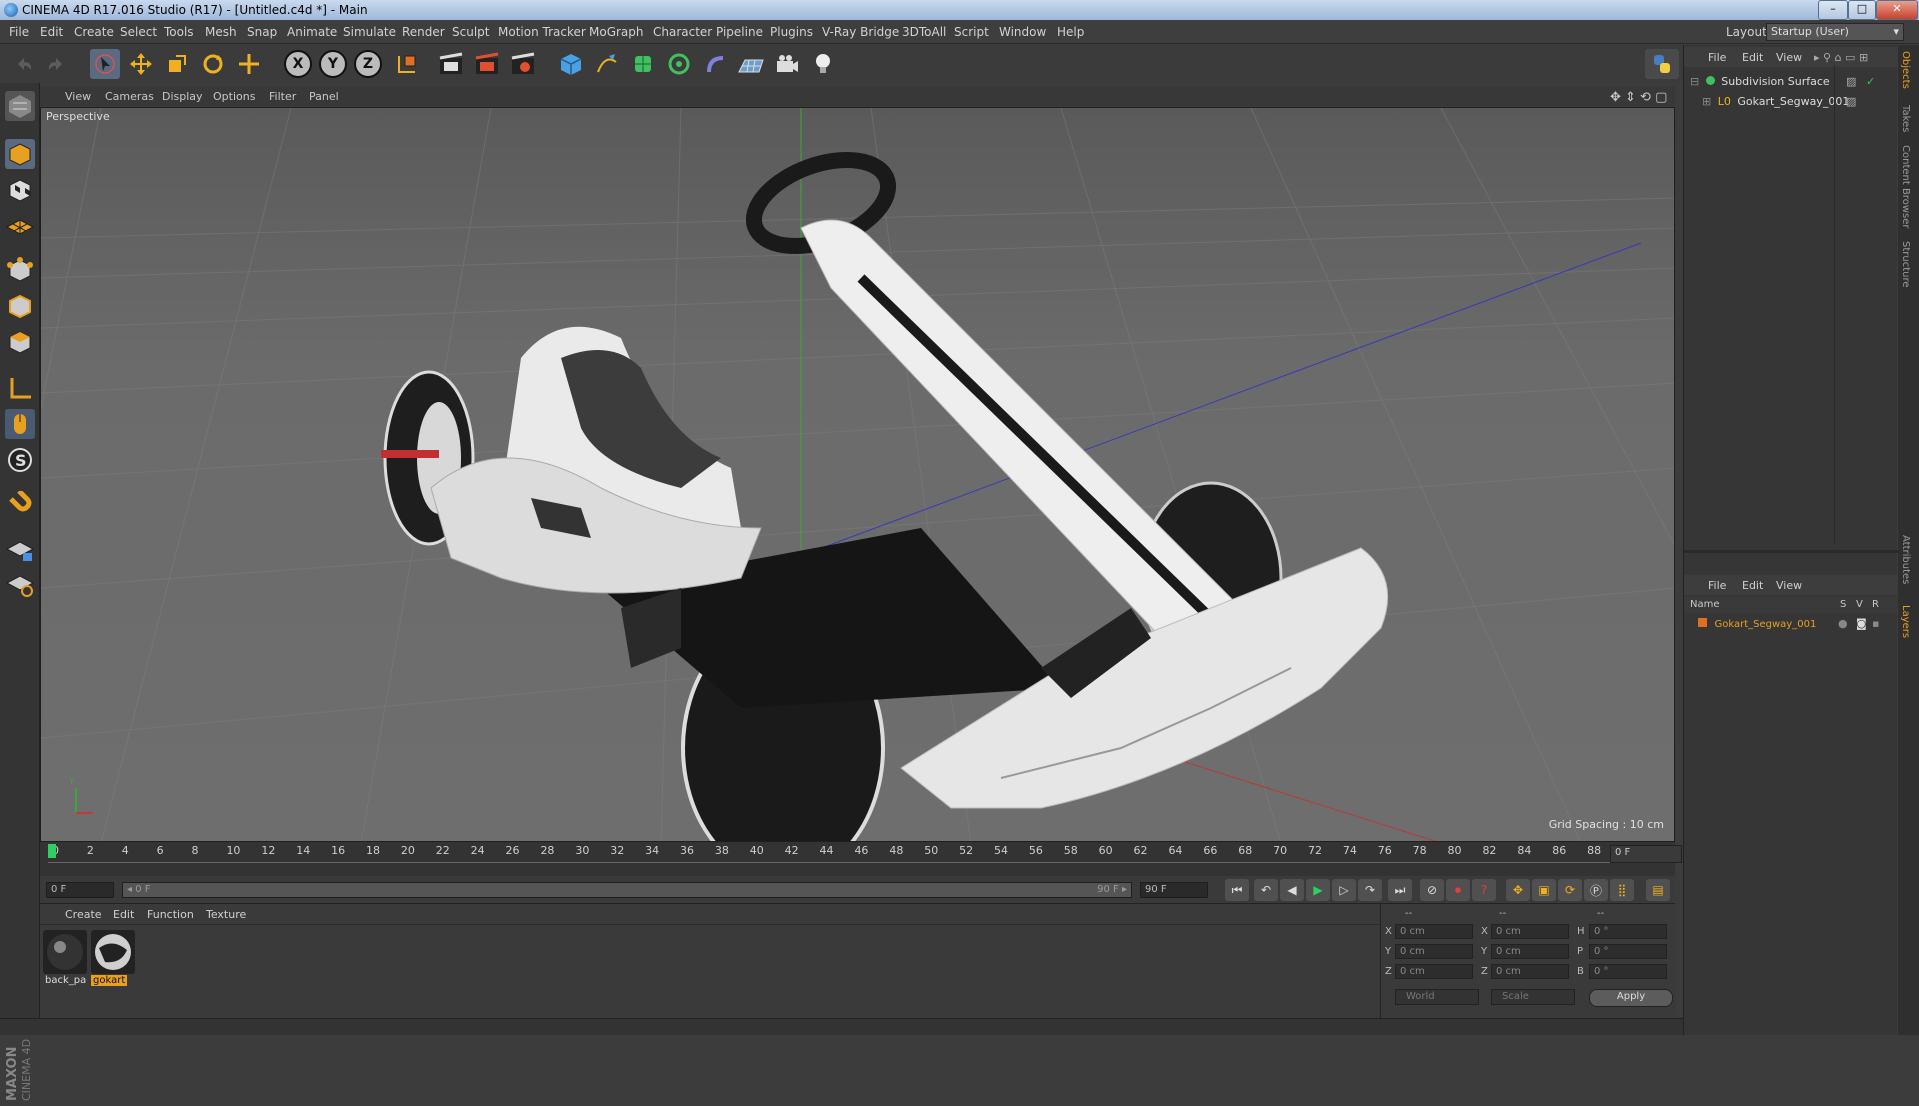  Describe the element at coordinates (1434, 951) in the screenshot. I see `position-y-field: 0 cm` at that location.